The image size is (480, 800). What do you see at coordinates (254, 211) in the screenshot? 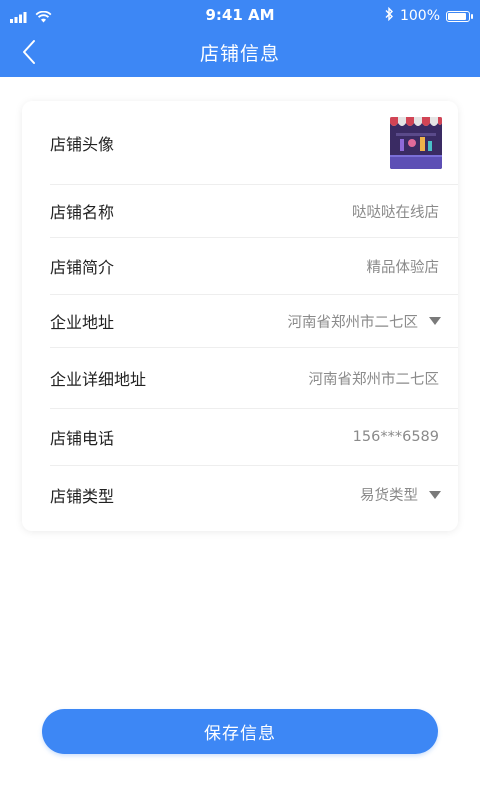
I see `row-shop-name: 店铺名称 哒哒哒在线店` at bounding box center [254, 211].